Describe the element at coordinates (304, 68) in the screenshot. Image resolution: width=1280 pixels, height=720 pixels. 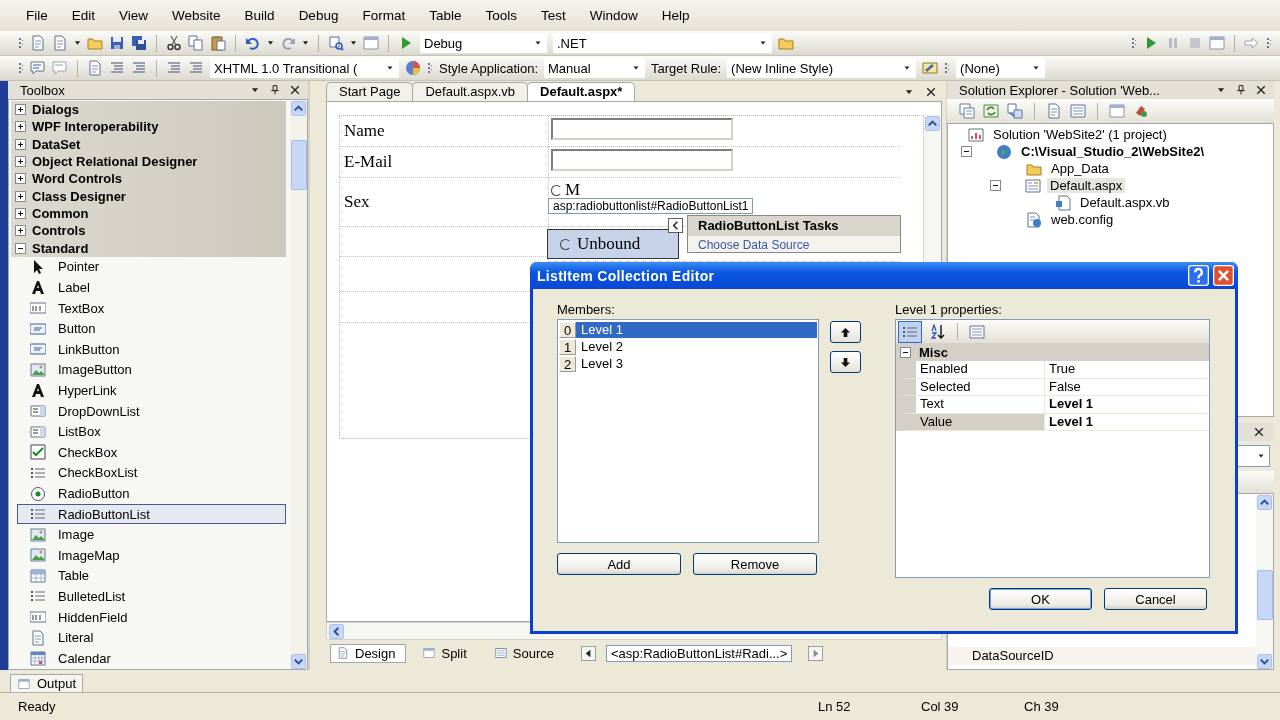
I see `doctype-dropdown: XHTML 1.0 Transitional (` at that location.